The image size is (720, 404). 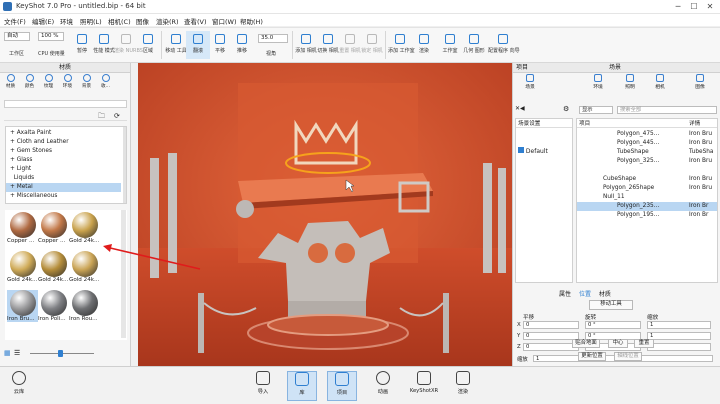 What do you see at coordinates (117, 116) in the screenshot?
I see `refresh-icon: ⟳` at bounding box center [117, 116].